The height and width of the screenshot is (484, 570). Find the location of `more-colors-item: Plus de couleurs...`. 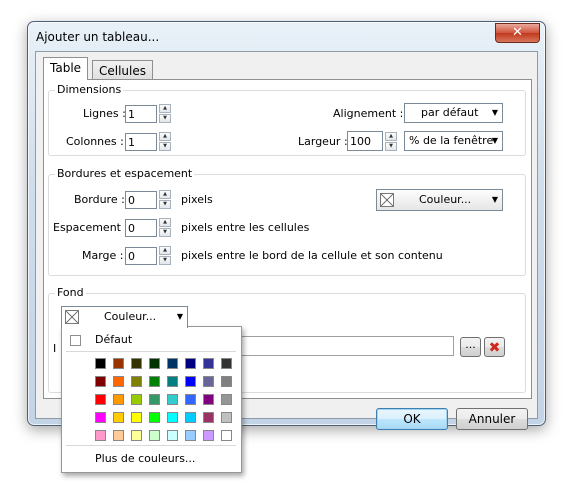

more-colors-item: Plus de couleurs... is located at coordinates (145, 458).